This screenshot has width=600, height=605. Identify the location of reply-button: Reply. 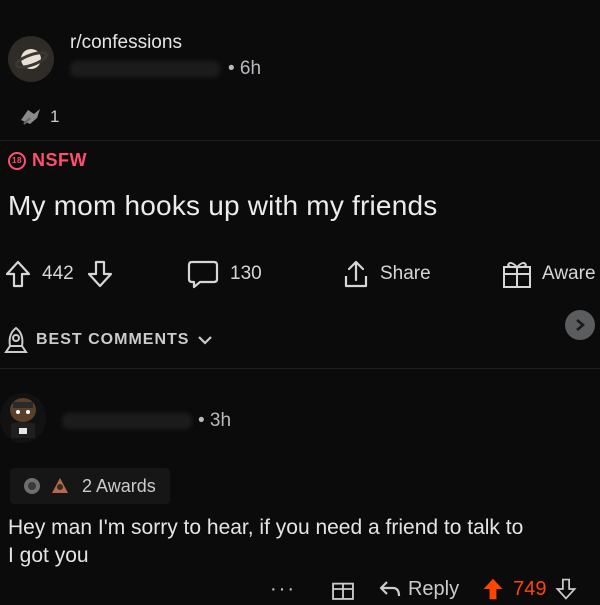
(418, 589).